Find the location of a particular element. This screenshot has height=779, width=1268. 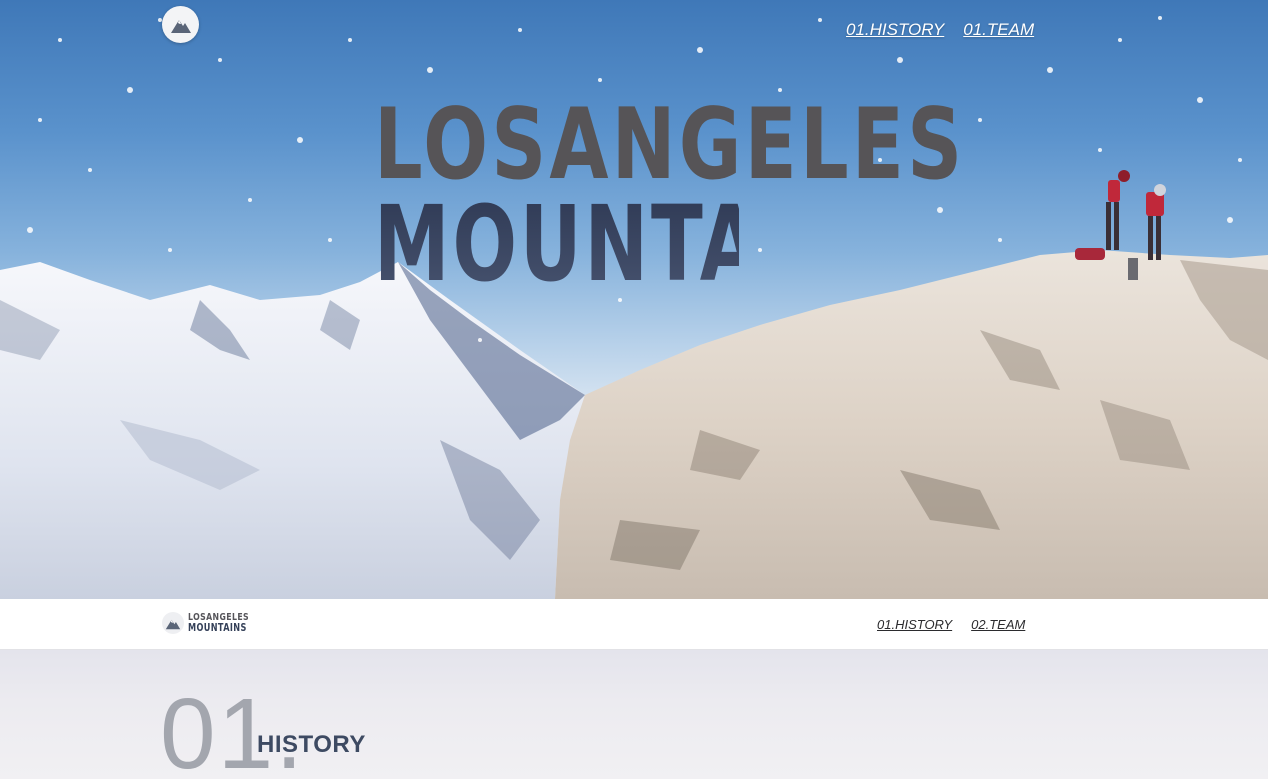

section-title: HISTORY is located at coordinates (311, 744).